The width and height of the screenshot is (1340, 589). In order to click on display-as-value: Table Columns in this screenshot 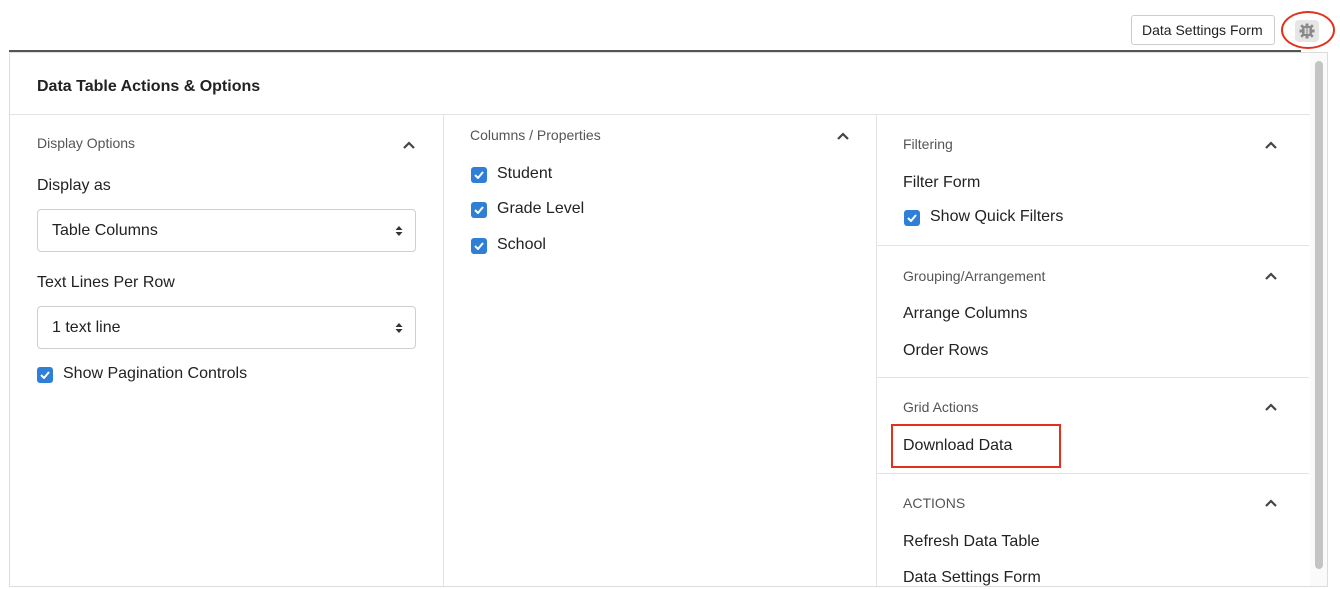, I will do `click(105, 230)`.